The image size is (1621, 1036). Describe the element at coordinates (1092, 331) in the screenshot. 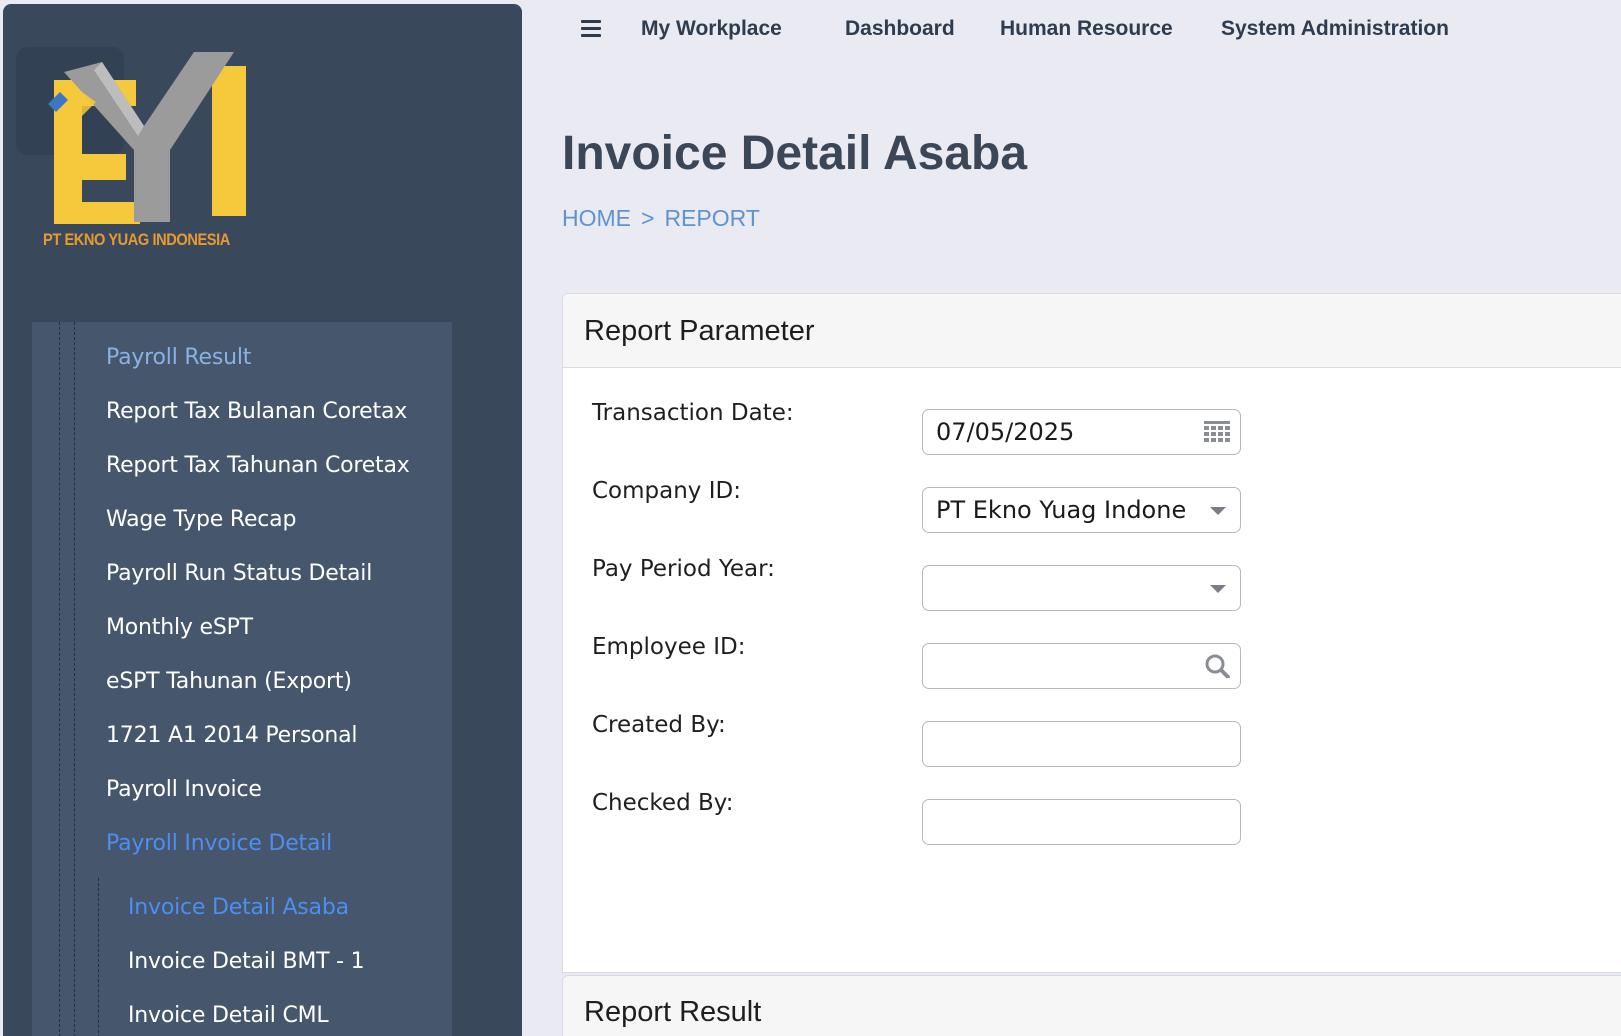

I see `report-parameter-title: Report Parameter` at that location.